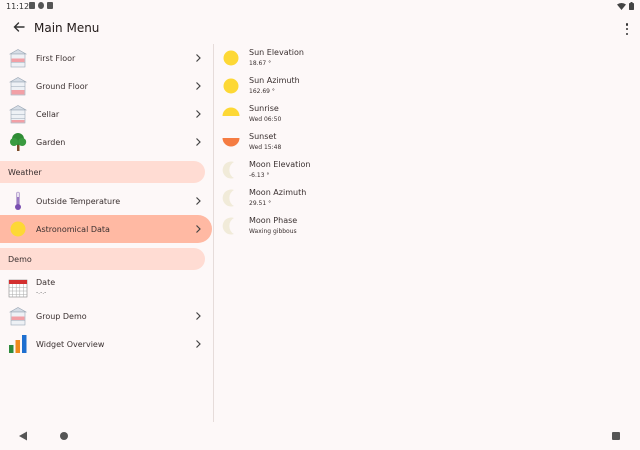 The height and width of the screenshot is (450, 640). Describe the element at coordinates (320, 29) in the screenshot. I see `app-bar: Main Menu` at that location.